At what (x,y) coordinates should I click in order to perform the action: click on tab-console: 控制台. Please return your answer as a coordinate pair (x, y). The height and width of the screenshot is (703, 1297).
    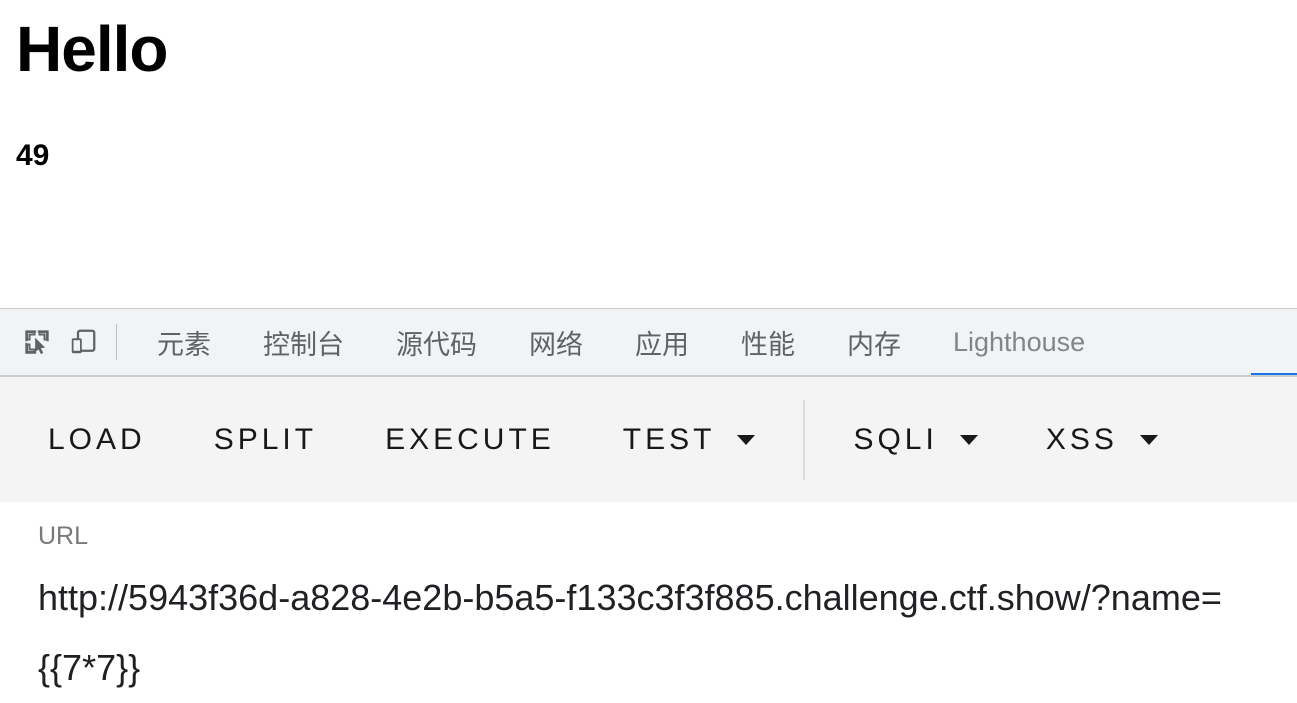
    Looking at the image, I should click on (303, 342).